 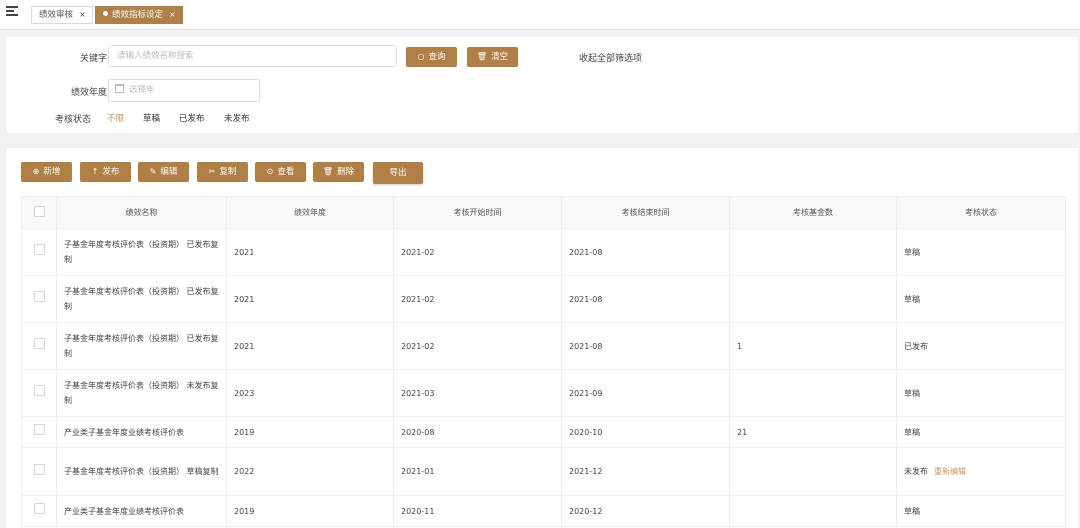 What do you see at coordinates (813, 212) in the screenshot?
I see `column-header-fund-count: 考核基金数` at bounding box center [813, 212].